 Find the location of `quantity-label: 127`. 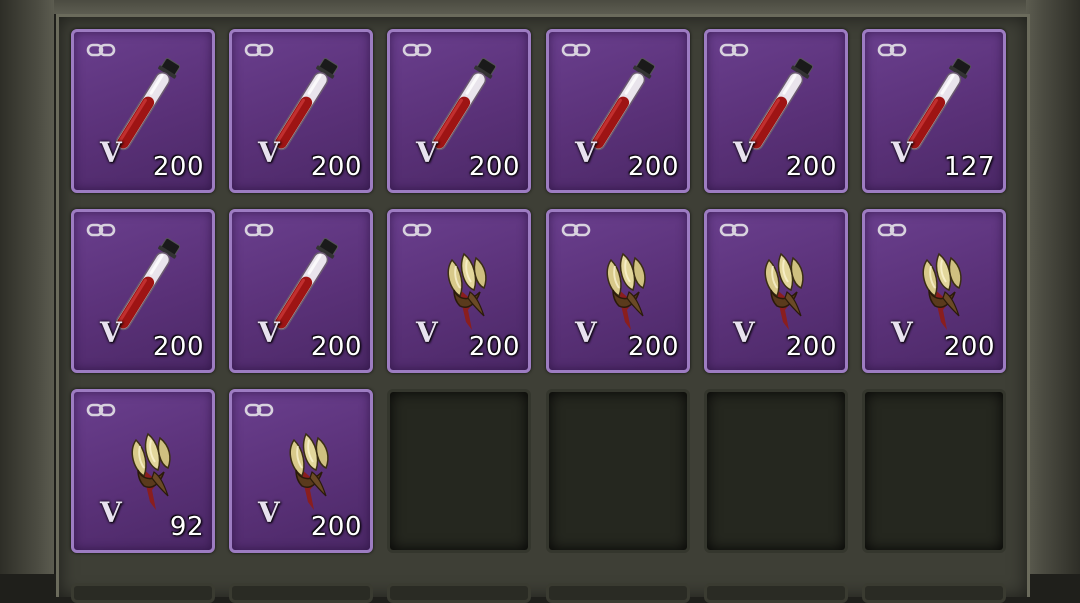

quantity-label: 127 is located at coordinates (969, 167).